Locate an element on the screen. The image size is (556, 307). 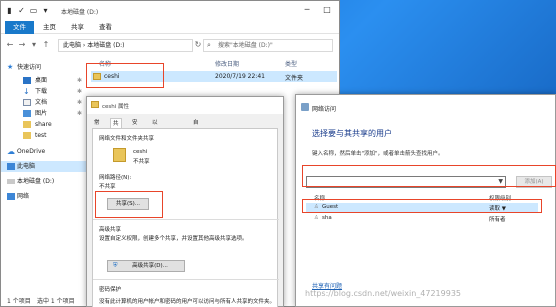
explorer-titlebar: ▮ ✓ ▭ ▾ 本地磁盘 (D:) ─ □ is located at coordinates (170, 11).